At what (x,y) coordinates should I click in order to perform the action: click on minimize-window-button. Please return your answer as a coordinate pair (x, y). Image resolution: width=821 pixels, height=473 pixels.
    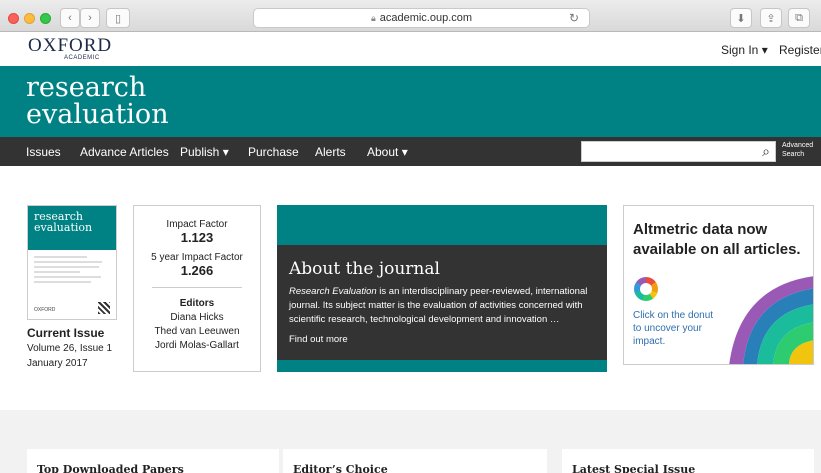
    Looking at the image, I should click on (29, 18).